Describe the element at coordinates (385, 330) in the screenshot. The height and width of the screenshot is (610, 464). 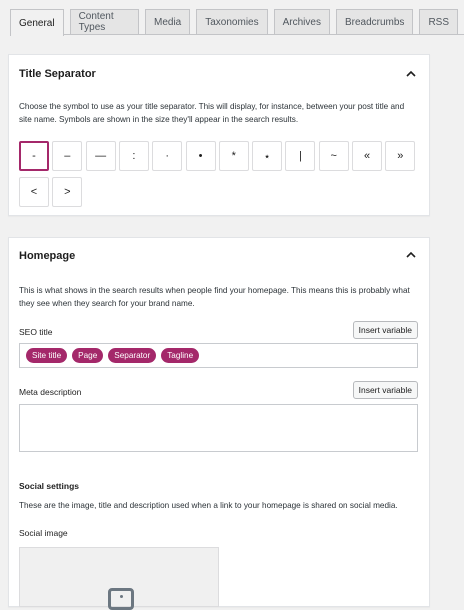
I see `seo-title-insert-variable-button: Insert variable` at that location.